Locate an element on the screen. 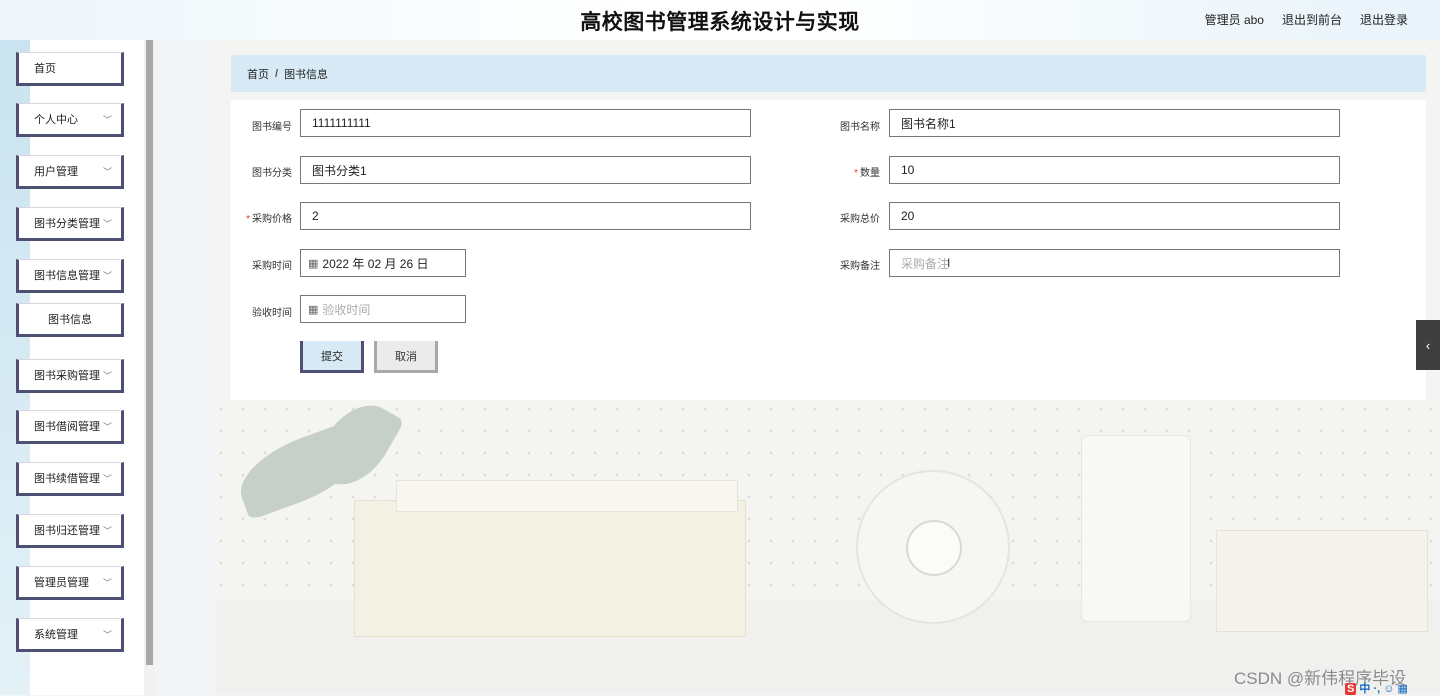 Image resolution: width=1440 pixels, height=696 pixels. top-links: 管理员 abo 退出到前台 退出登录 is located at coordinates (1306, 19).